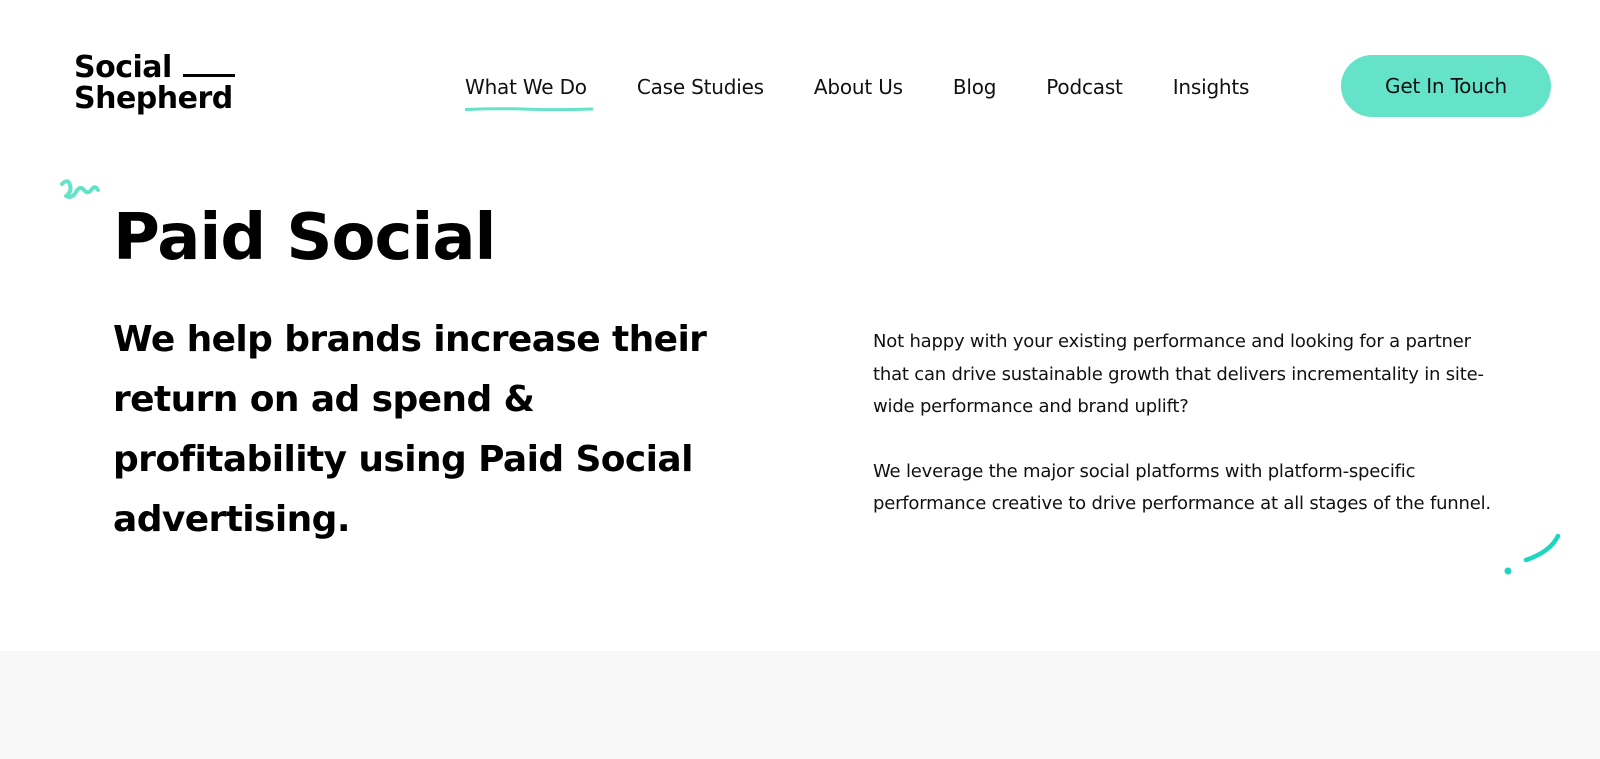 The height and width of the screenshot is (759, 1600). What do you see at coordinates (123, 67) in the screenshot?
I see `logo-line-1: Social` at bounding box center [123, 67].